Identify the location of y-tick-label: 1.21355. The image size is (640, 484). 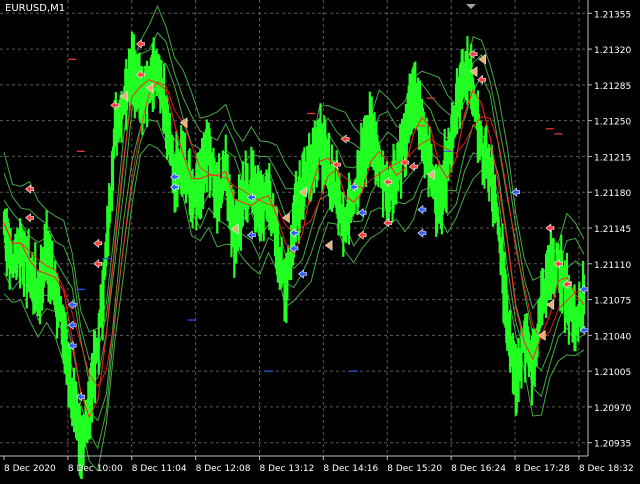
(612, 15).